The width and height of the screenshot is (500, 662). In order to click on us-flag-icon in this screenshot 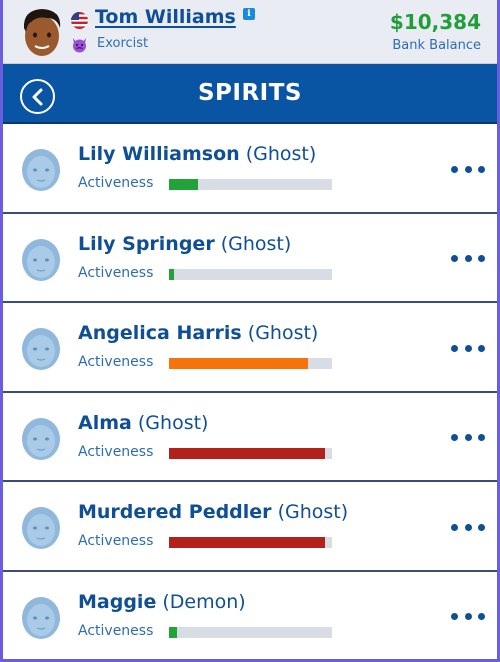, I will do `click(79, 20)`.